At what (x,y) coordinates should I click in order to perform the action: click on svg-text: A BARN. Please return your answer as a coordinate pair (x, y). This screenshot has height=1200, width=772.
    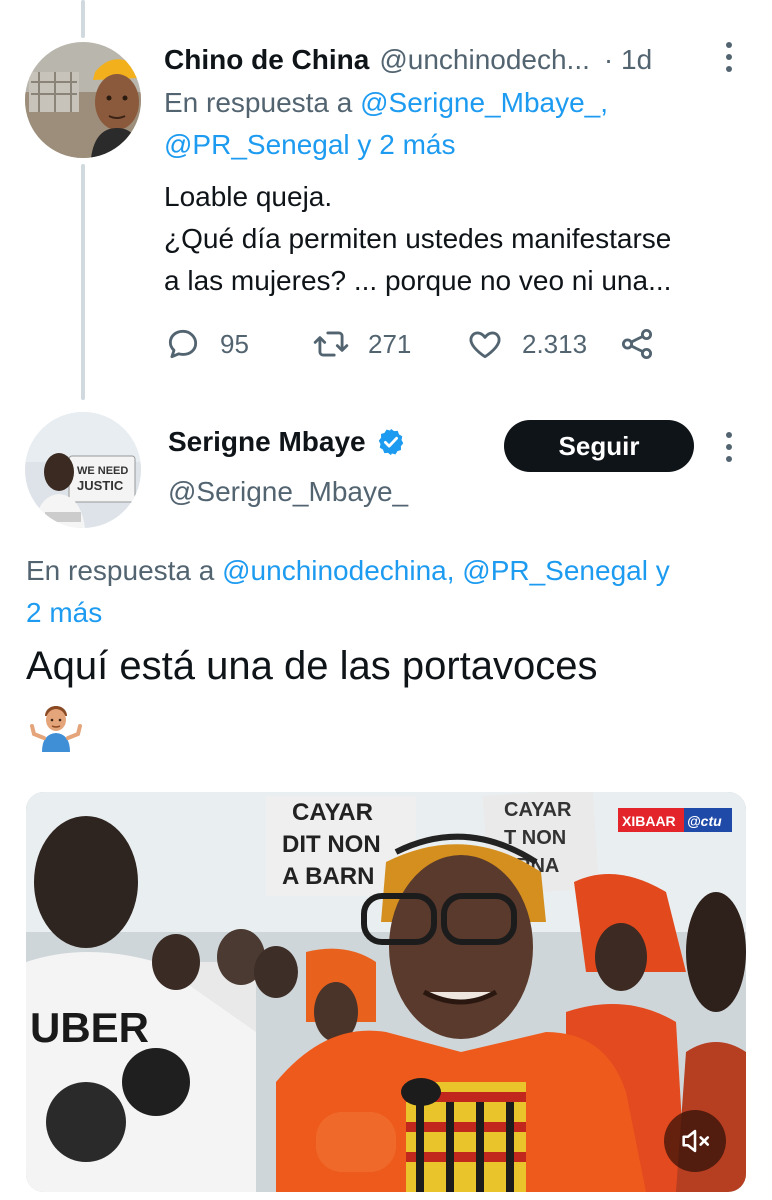
    Looking at the image, I should click on (328, 876).